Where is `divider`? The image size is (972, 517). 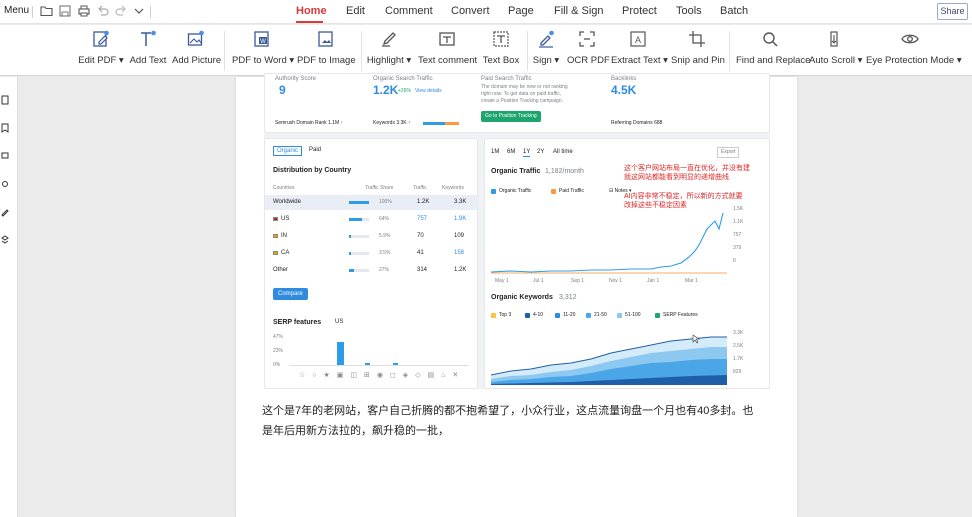
divider is located at coordinates (361, 51).